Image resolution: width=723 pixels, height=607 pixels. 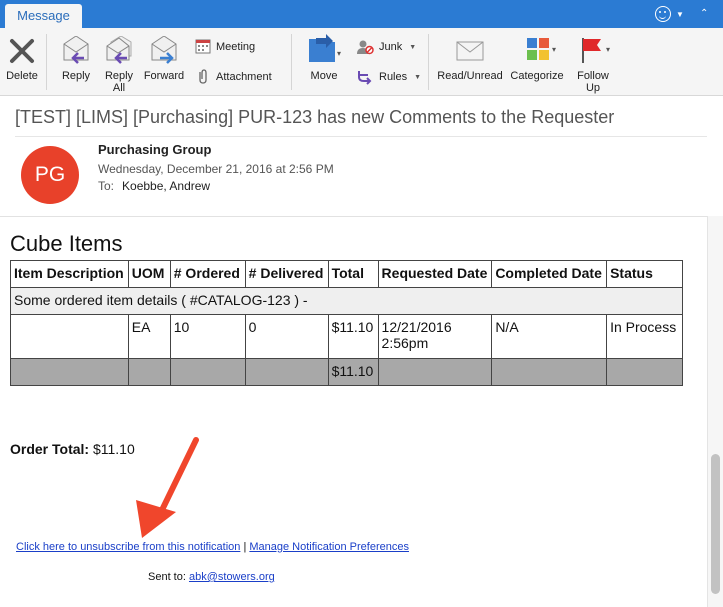 I want to click on attachment-button: Attachment, so click(x=233, y=76).